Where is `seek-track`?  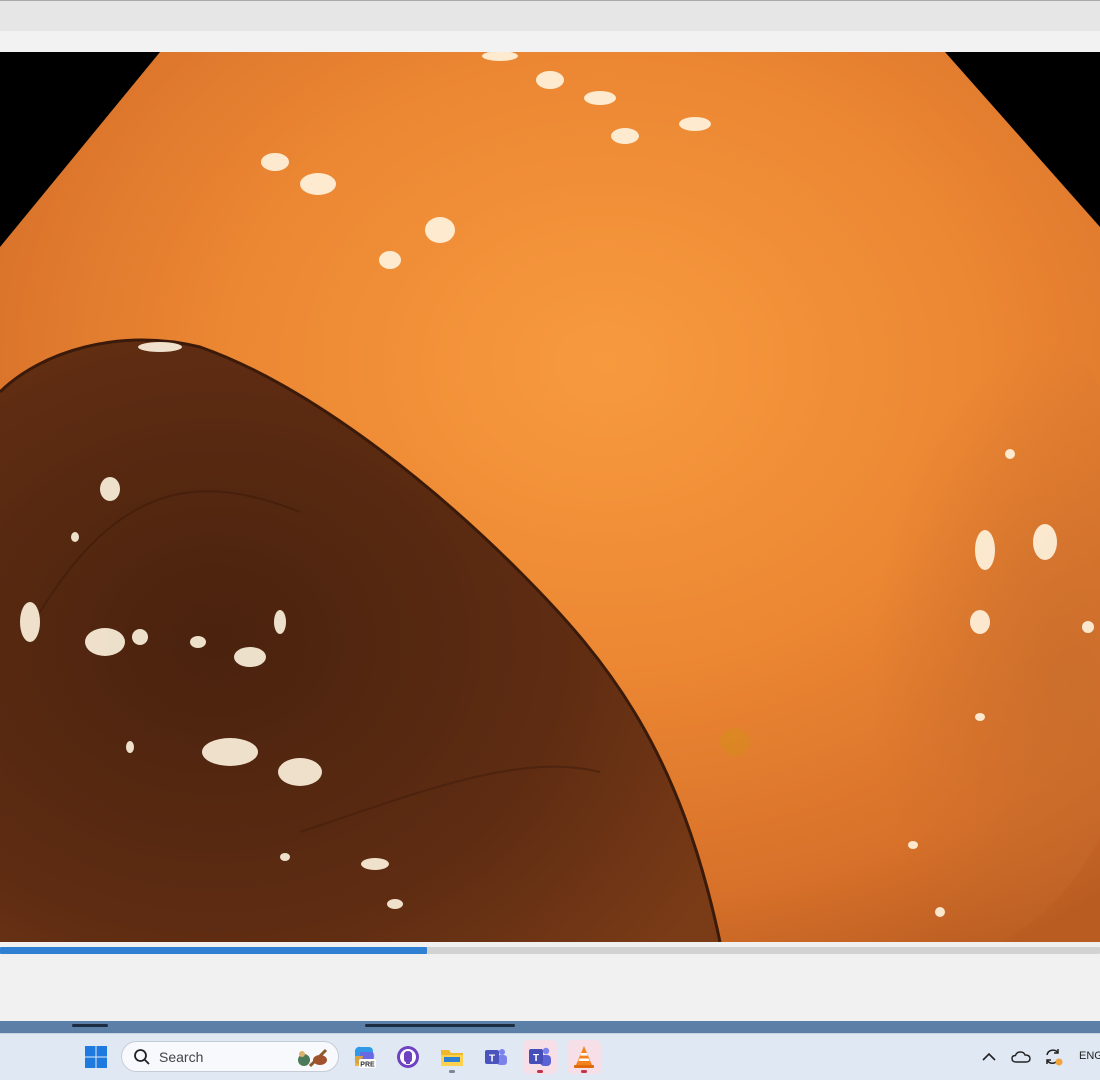 seek-track is located at coordinates (550, 950).